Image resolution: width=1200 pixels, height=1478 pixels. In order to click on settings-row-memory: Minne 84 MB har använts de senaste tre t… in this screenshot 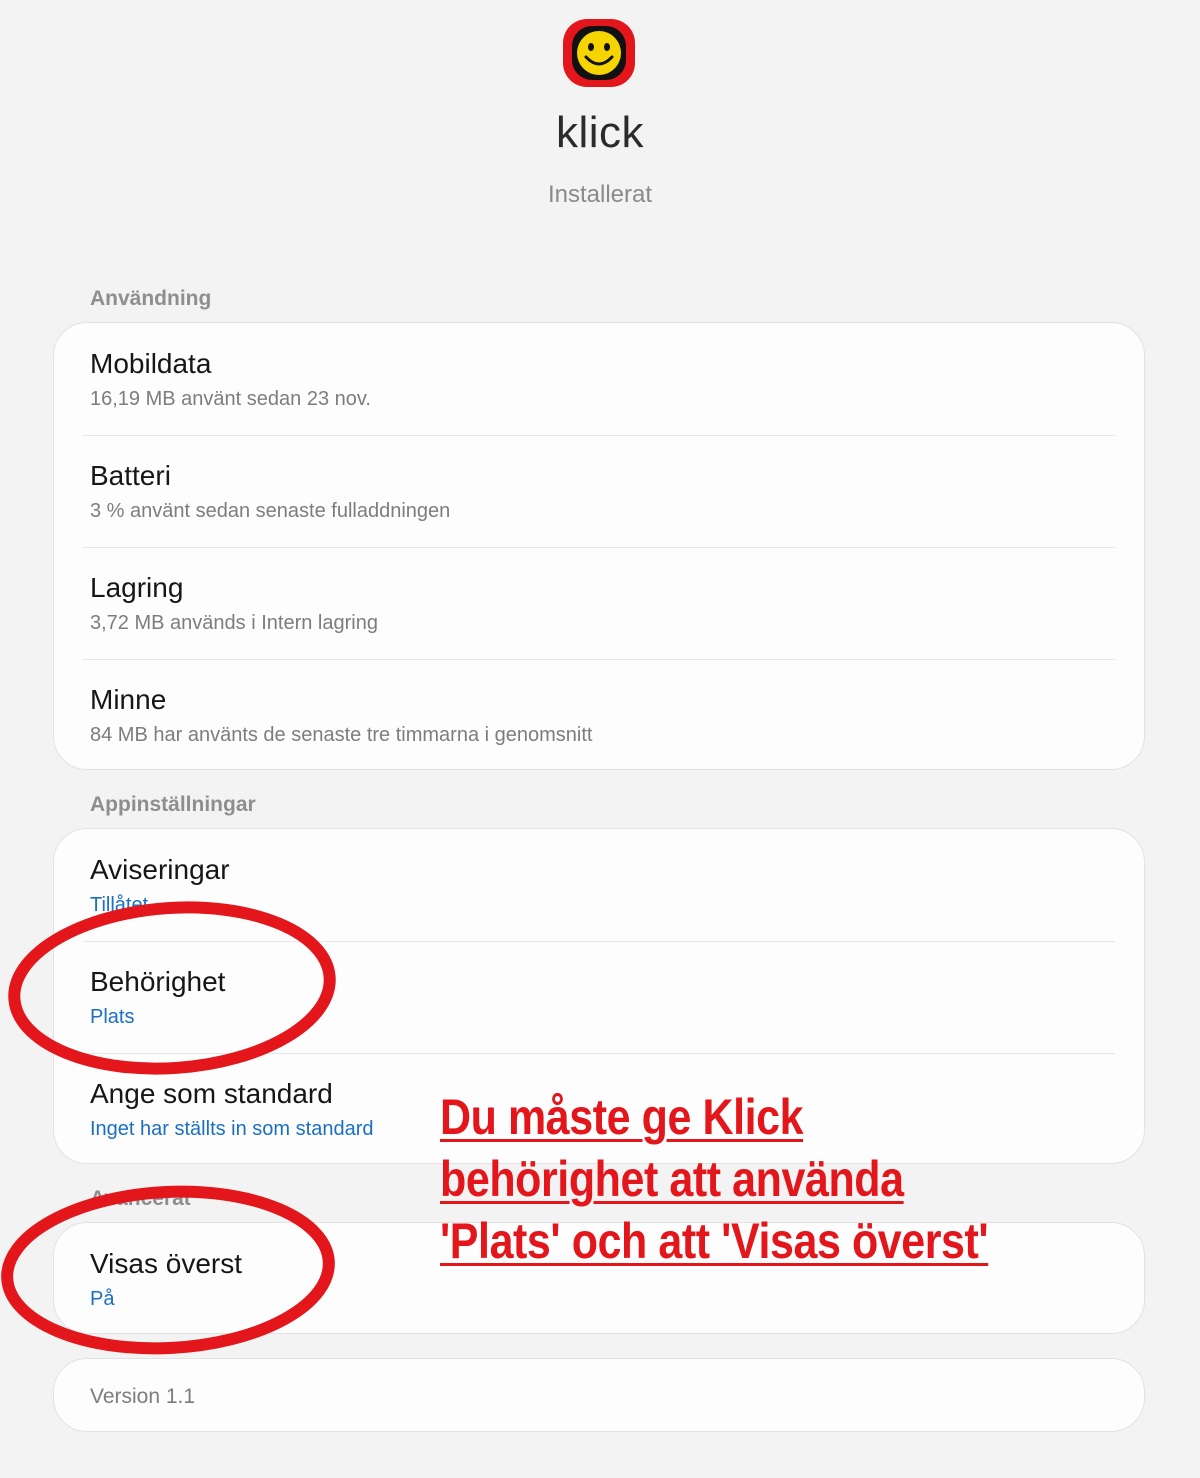, I will do `click(599, 715)`.